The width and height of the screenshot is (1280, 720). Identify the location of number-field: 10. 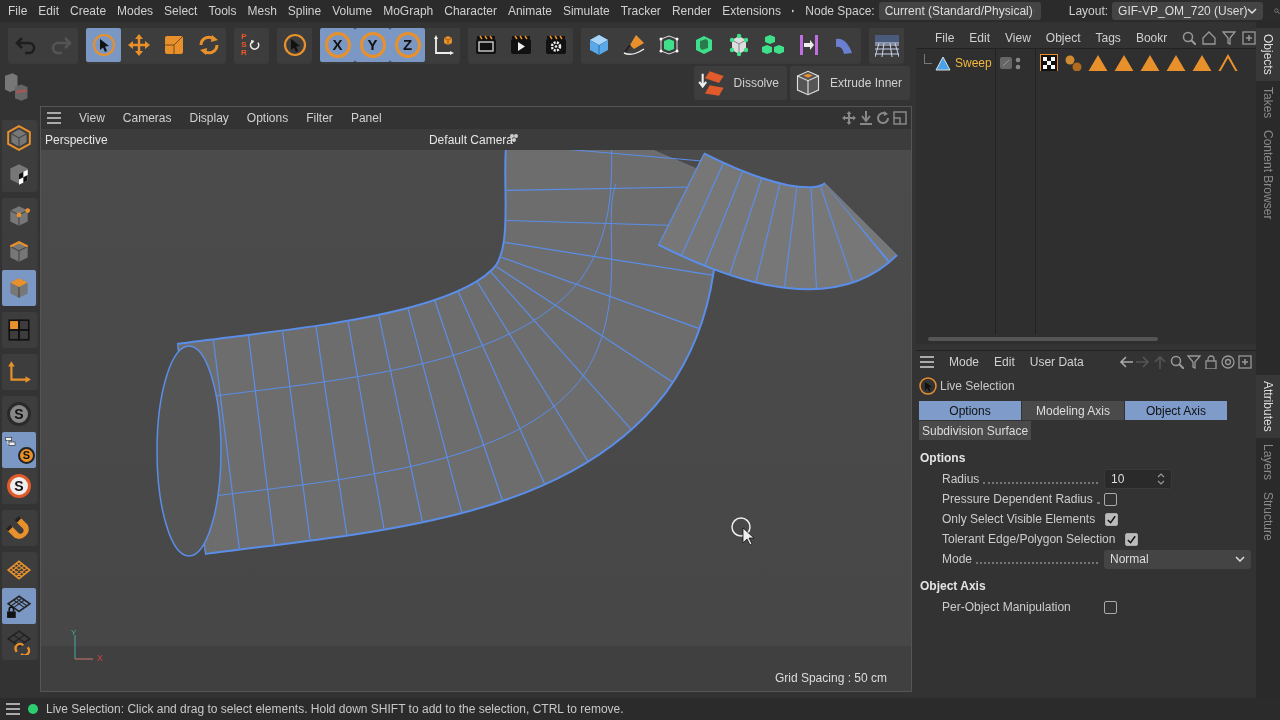
(1138, 479).